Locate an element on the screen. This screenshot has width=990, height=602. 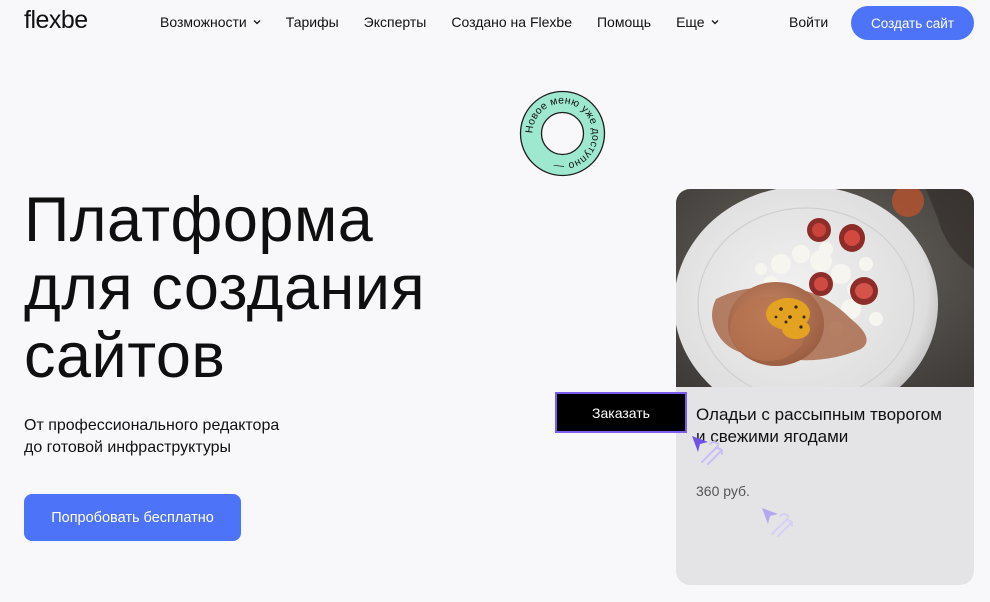
nav-item-features: Возможности is located at coordinates (210, 22).